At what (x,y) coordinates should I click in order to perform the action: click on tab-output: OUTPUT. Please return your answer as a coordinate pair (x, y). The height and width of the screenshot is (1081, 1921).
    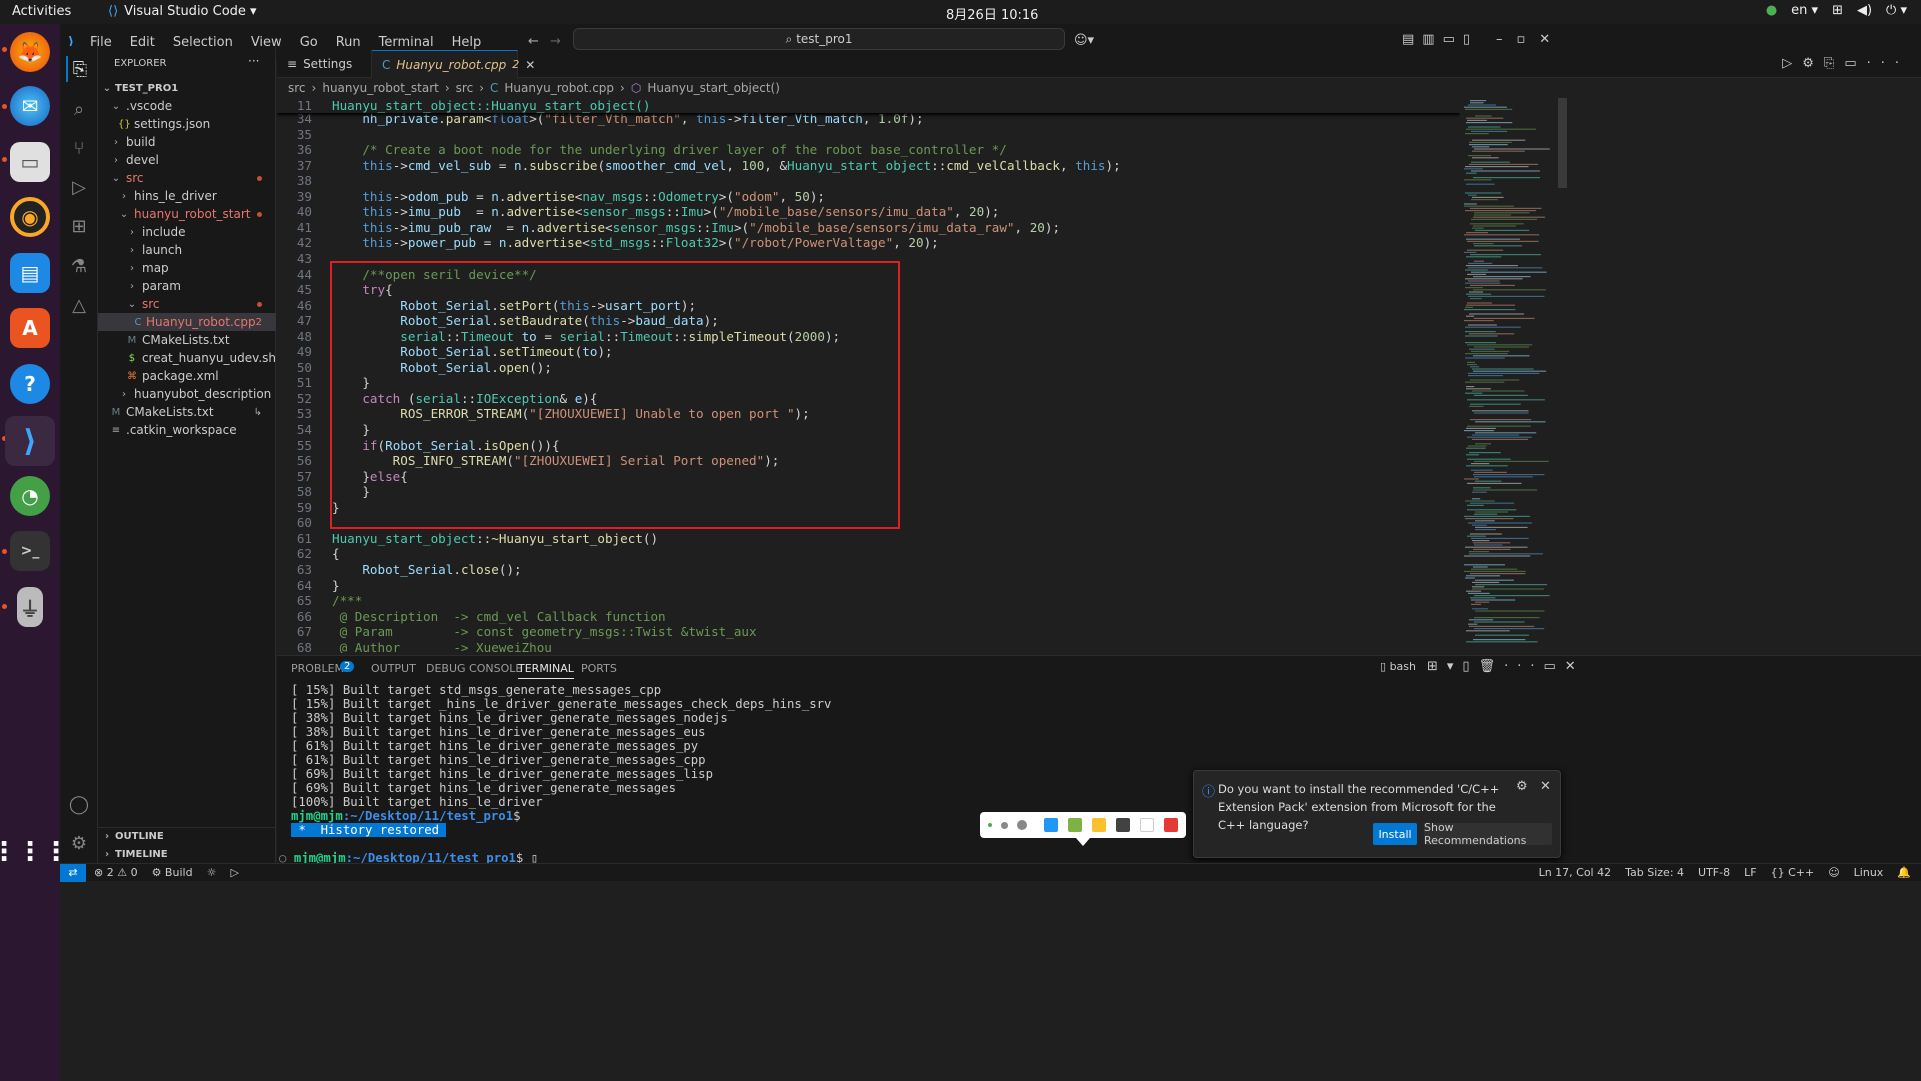
    Looking at the image, I should click on (393, 668).